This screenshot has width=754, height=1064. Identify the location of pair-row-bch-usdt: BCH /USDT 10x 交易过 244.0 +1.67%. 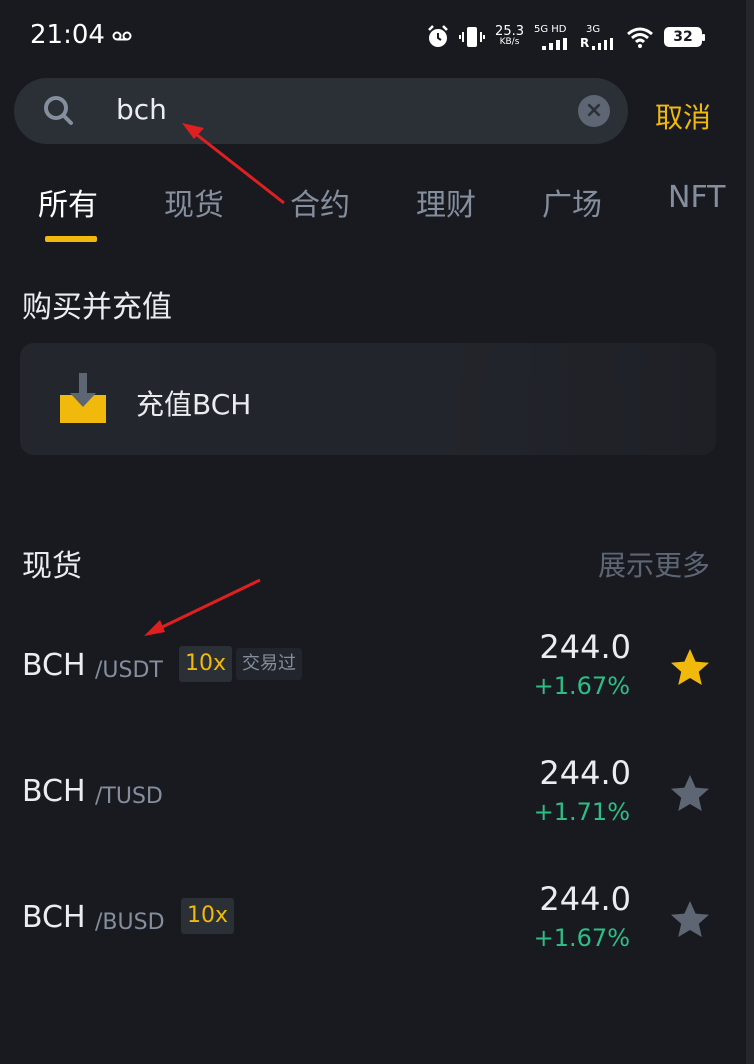
(373, 673).